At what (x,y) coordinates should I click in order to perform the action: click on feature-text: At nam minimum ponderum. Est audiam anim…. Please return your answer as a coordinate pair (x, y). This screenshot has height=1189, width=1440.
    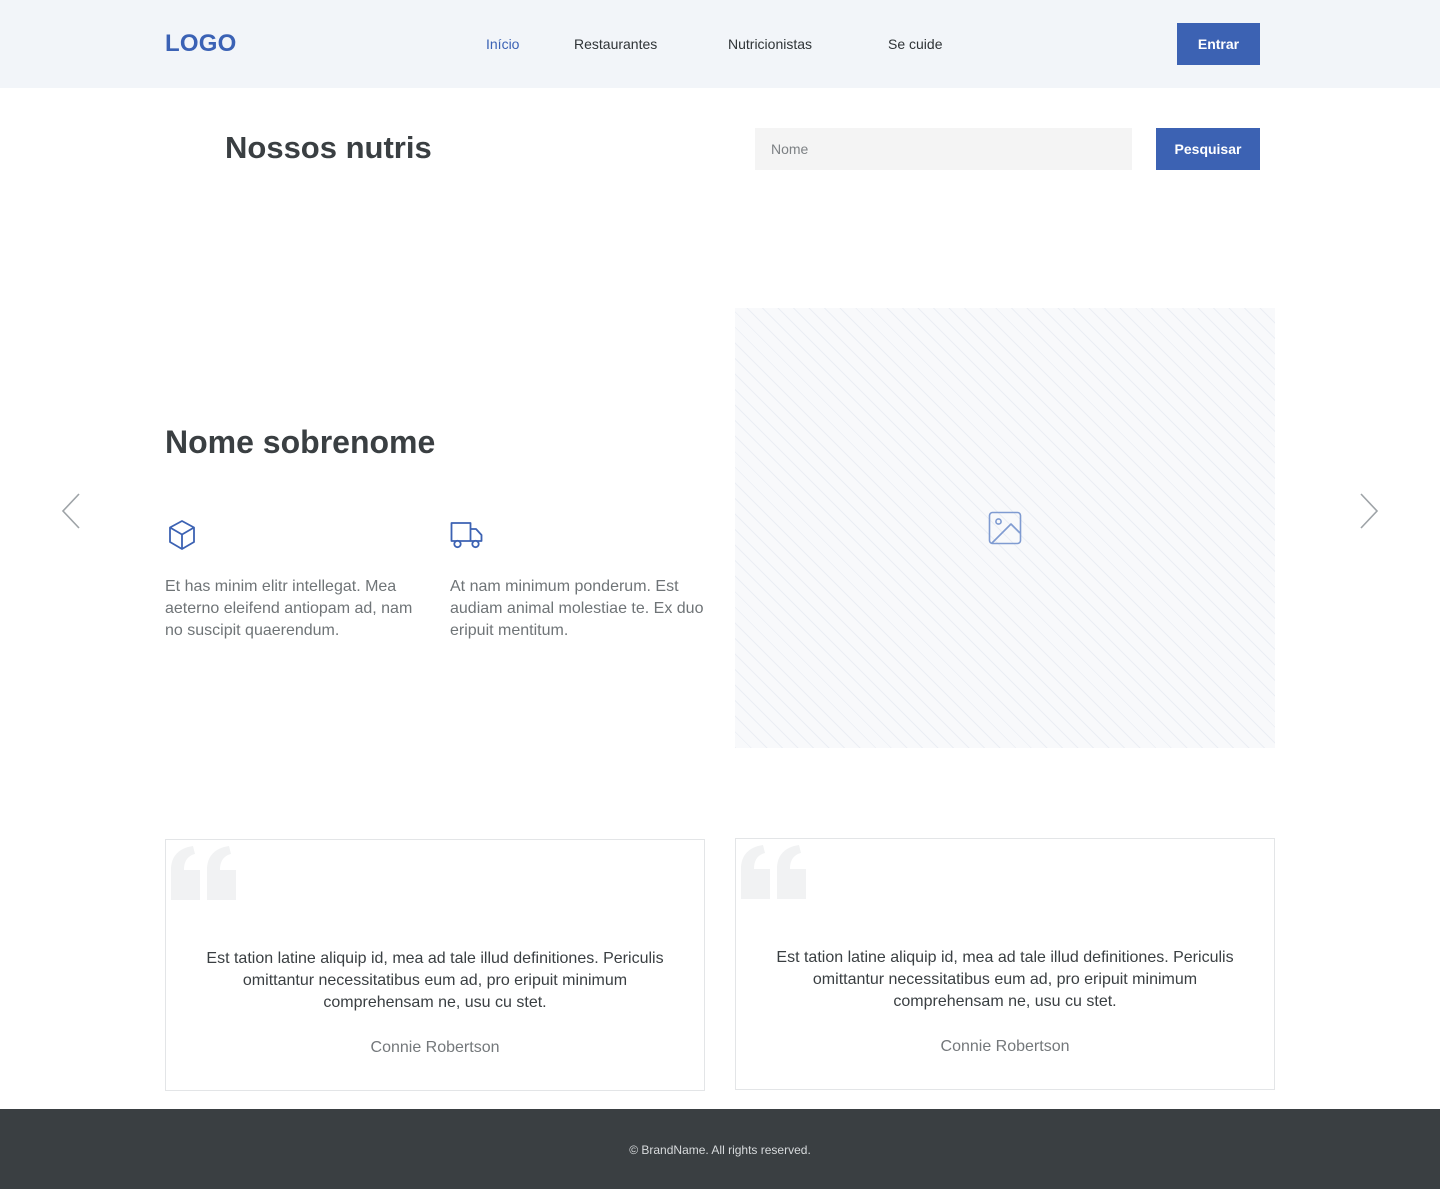
    Looking at the image, I should click on (577, 608).